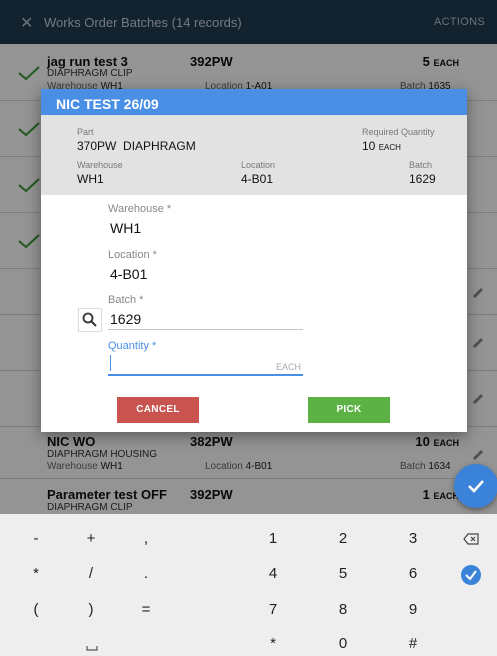 Image resolution: width=497 pixels, height=656 pixels. Describe the element at coordinates (381, 146) in the screenshot. I see `required-qty-value: 10 EACH` at that location.